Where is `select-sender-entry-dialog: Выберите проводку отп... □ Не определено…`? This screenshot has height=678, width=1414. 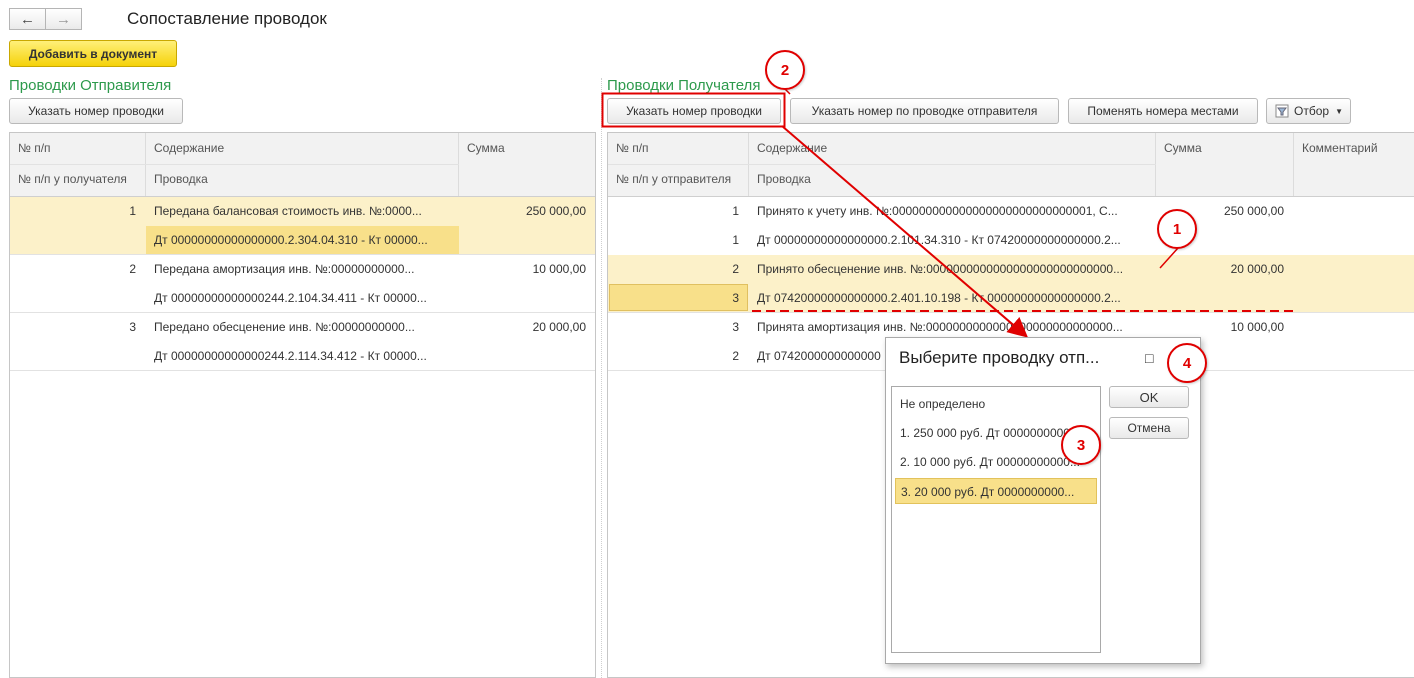
select-sender-entry-dialog: Выберите проводку отп... □ Не определено… is located at coordinates (1043, 500).